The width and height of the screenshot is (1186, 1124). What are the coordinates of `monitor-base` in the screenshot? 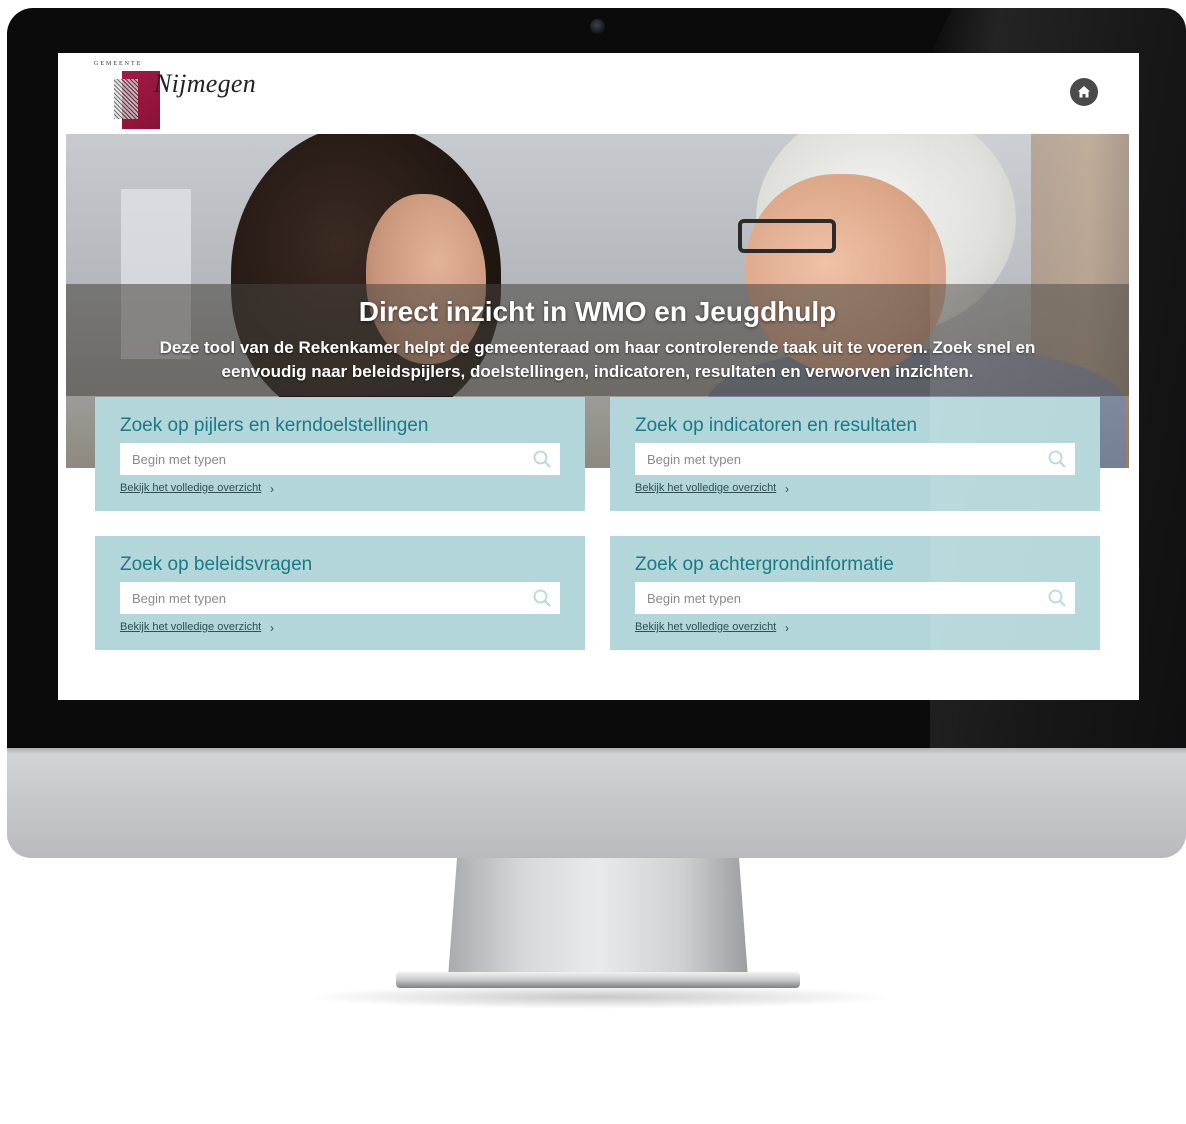 It's located at (598, 980).